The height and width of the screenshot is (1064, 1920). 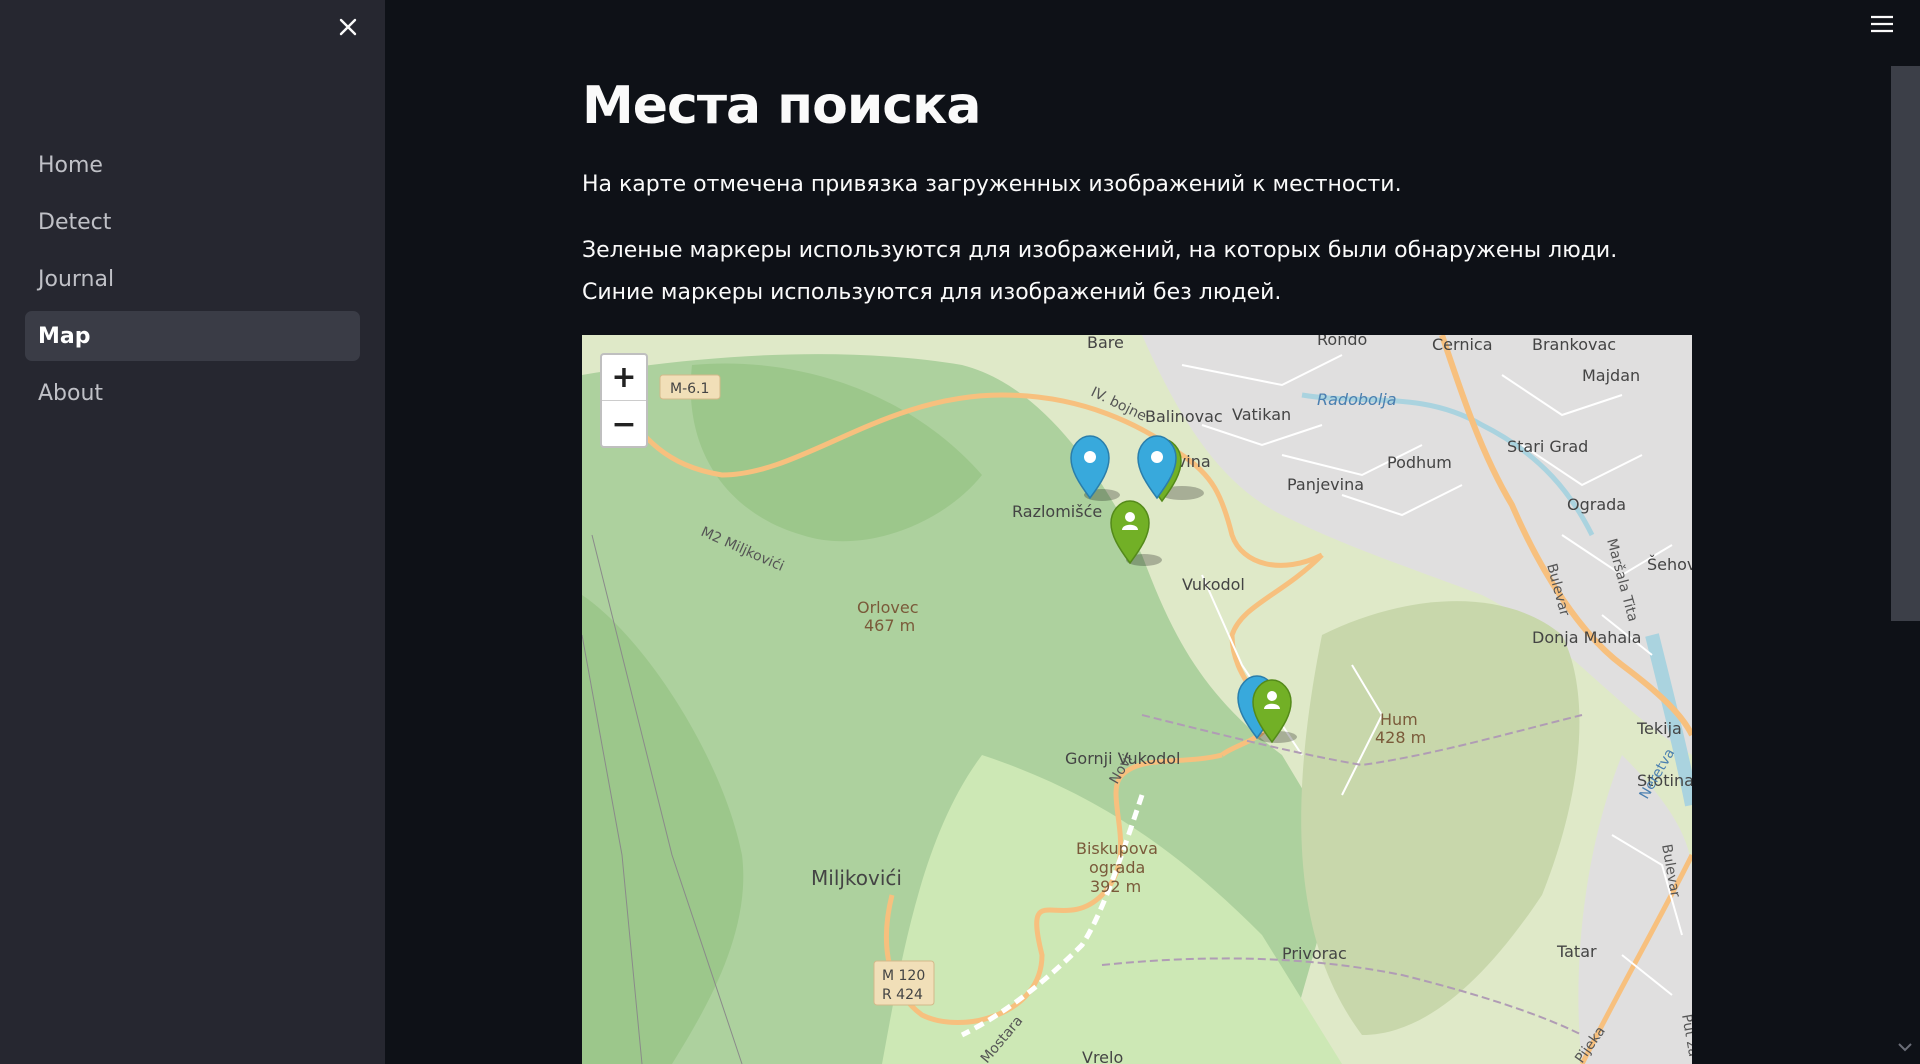 What do you see at coordinates (75, 222) in the screenshot?
I see `sidebar-item-label: Detect` at bounding box center [75, 222].